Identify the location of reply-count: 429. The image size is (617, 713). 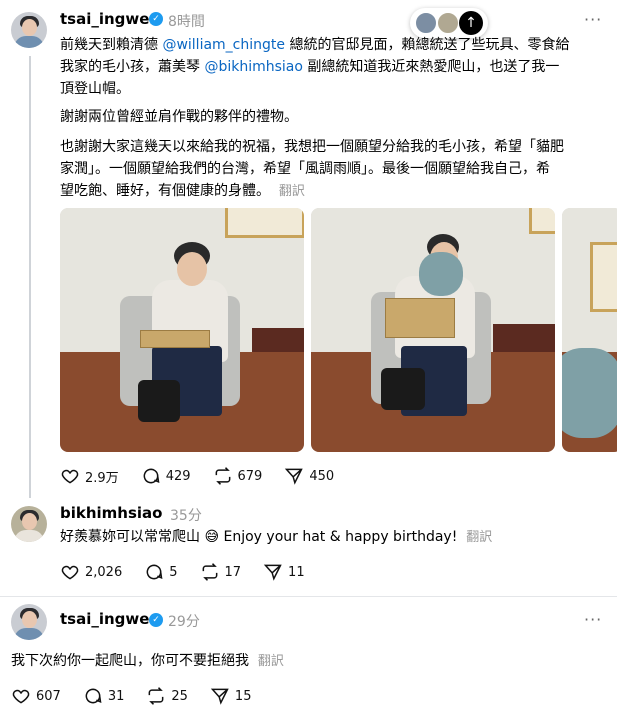
(178, 476).